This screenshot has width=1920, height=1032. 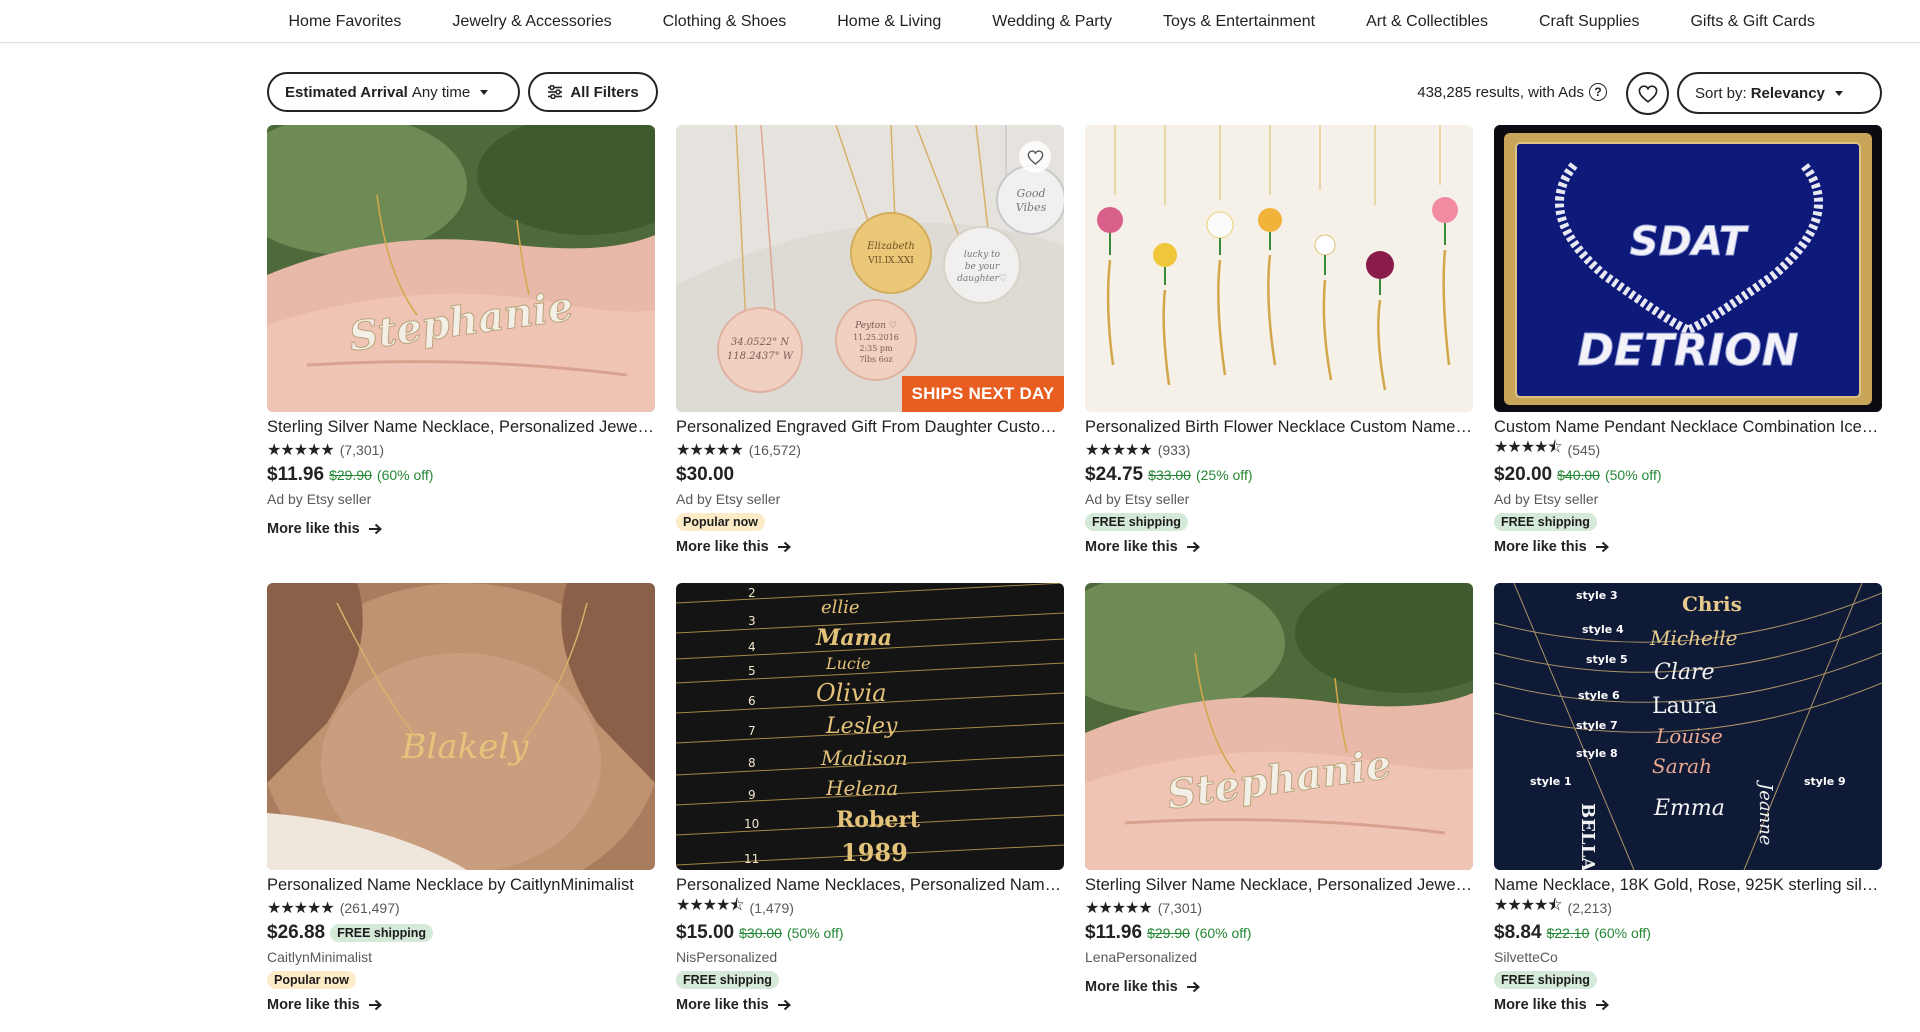 I want to click on product-photo: Stephanie, so click(x=461, y=268).